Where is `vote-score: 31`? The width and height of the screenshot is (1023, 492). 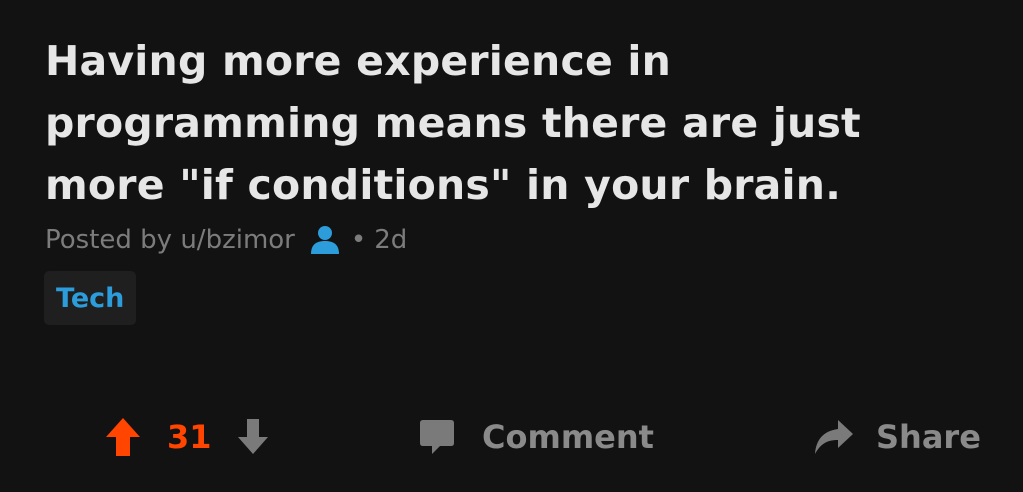
vote-score: 31 is located at coordinates (189, 437).